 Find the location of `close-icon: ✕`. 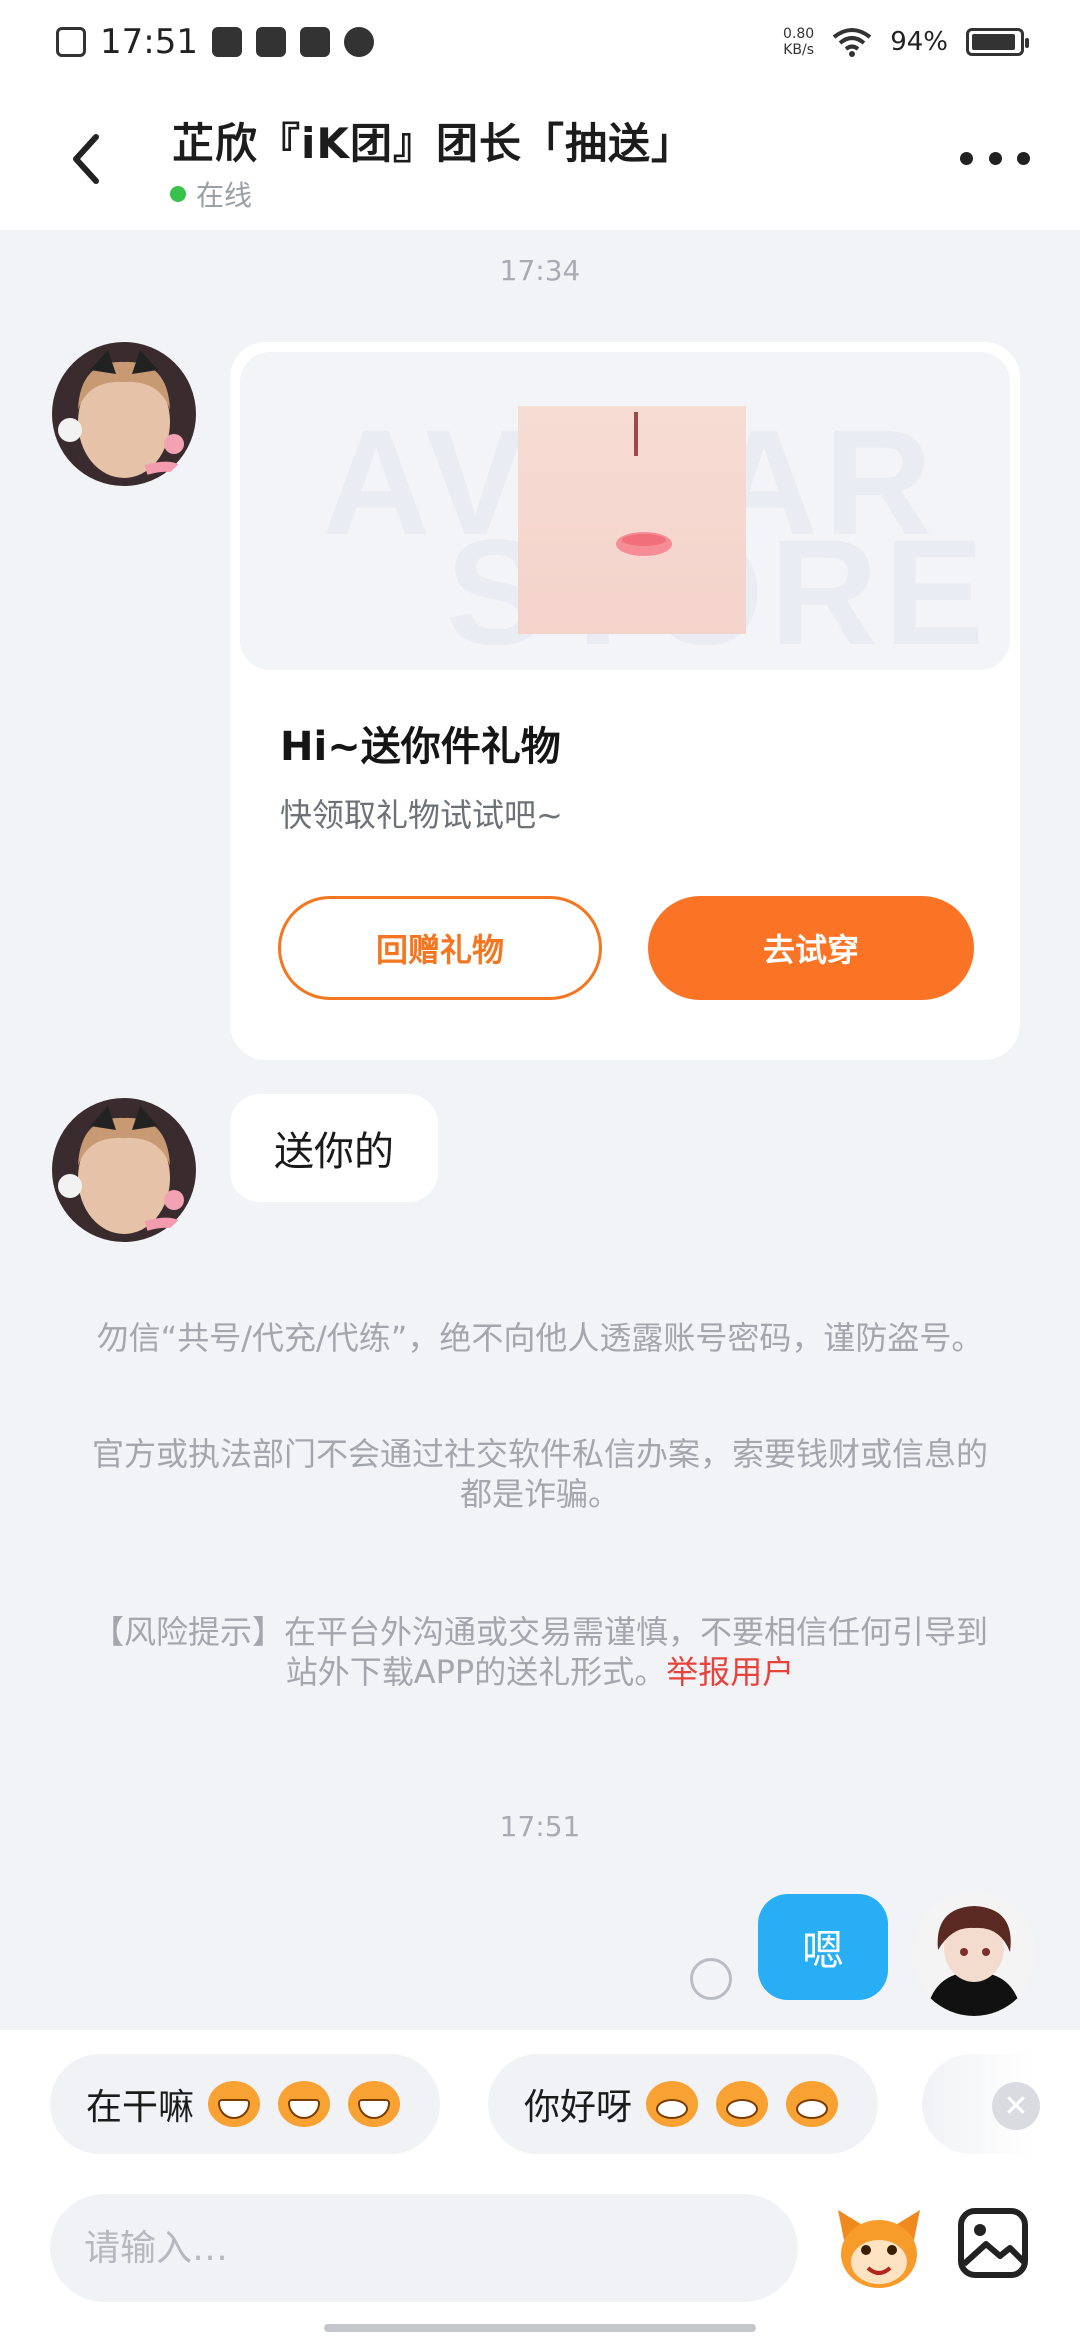

close-icon: ✕ is located at coordinates (1016, 2106).